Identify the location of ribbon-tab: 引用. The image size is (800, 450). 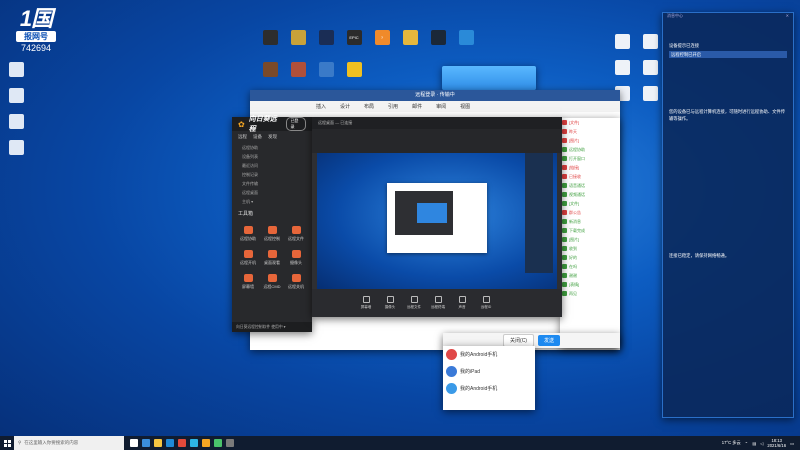
(393, 106).